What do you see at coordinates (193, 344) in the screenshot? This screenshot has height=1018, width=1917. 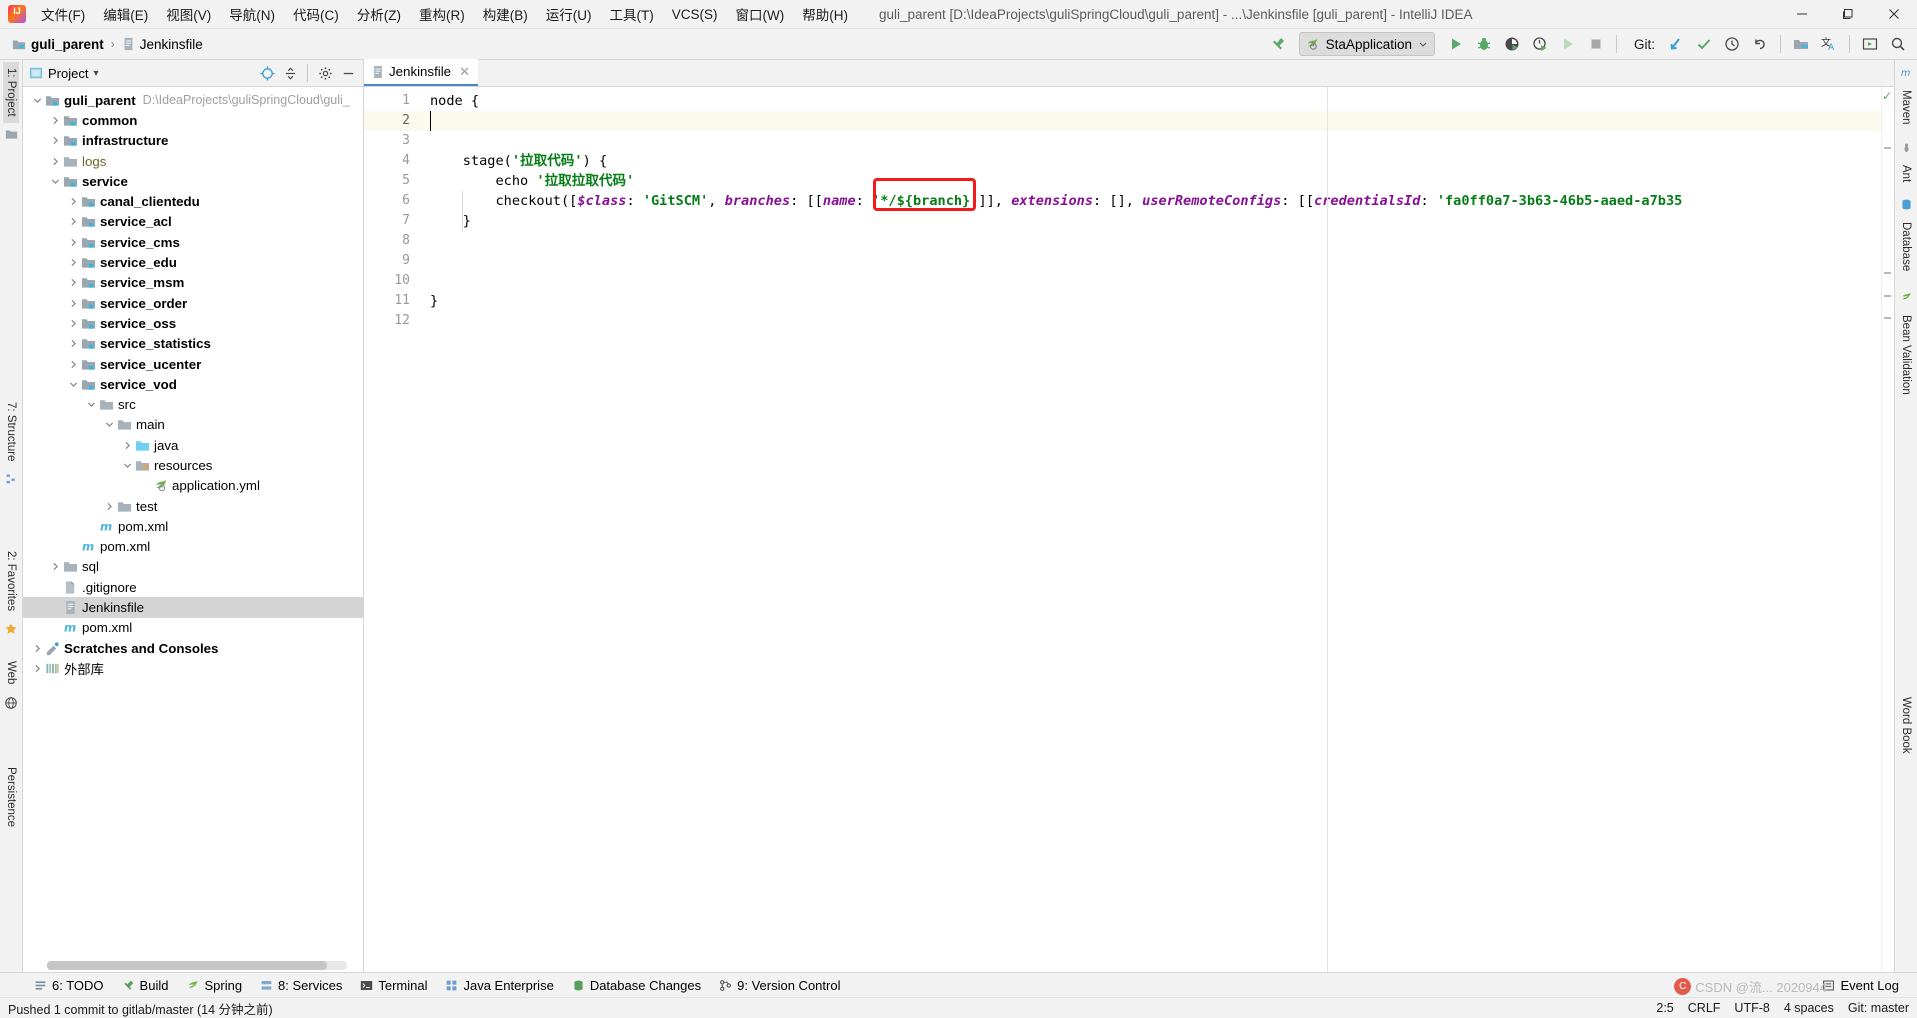 I see `tree-node-service-statistics: service_statistics` at bounding box center [193, 344].